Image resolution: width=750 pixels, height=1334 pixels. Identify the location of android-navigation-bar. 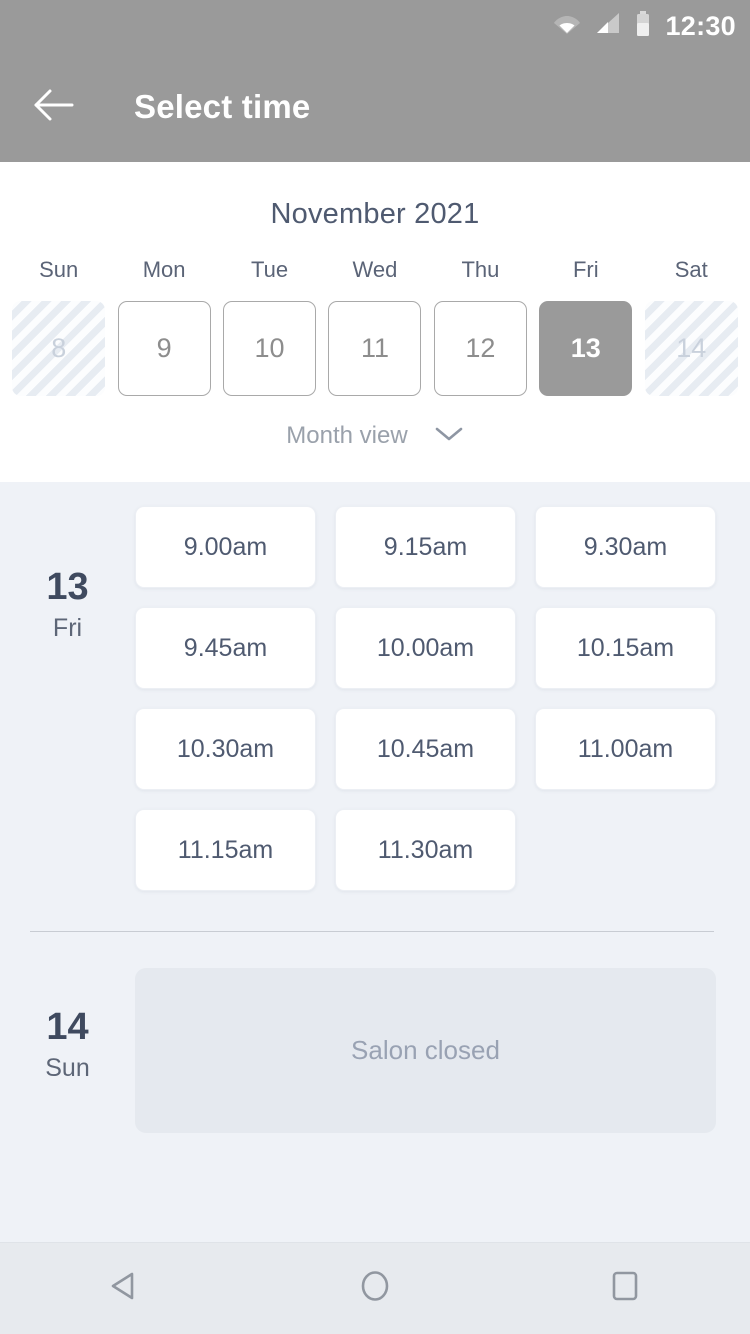
(375, 1288).